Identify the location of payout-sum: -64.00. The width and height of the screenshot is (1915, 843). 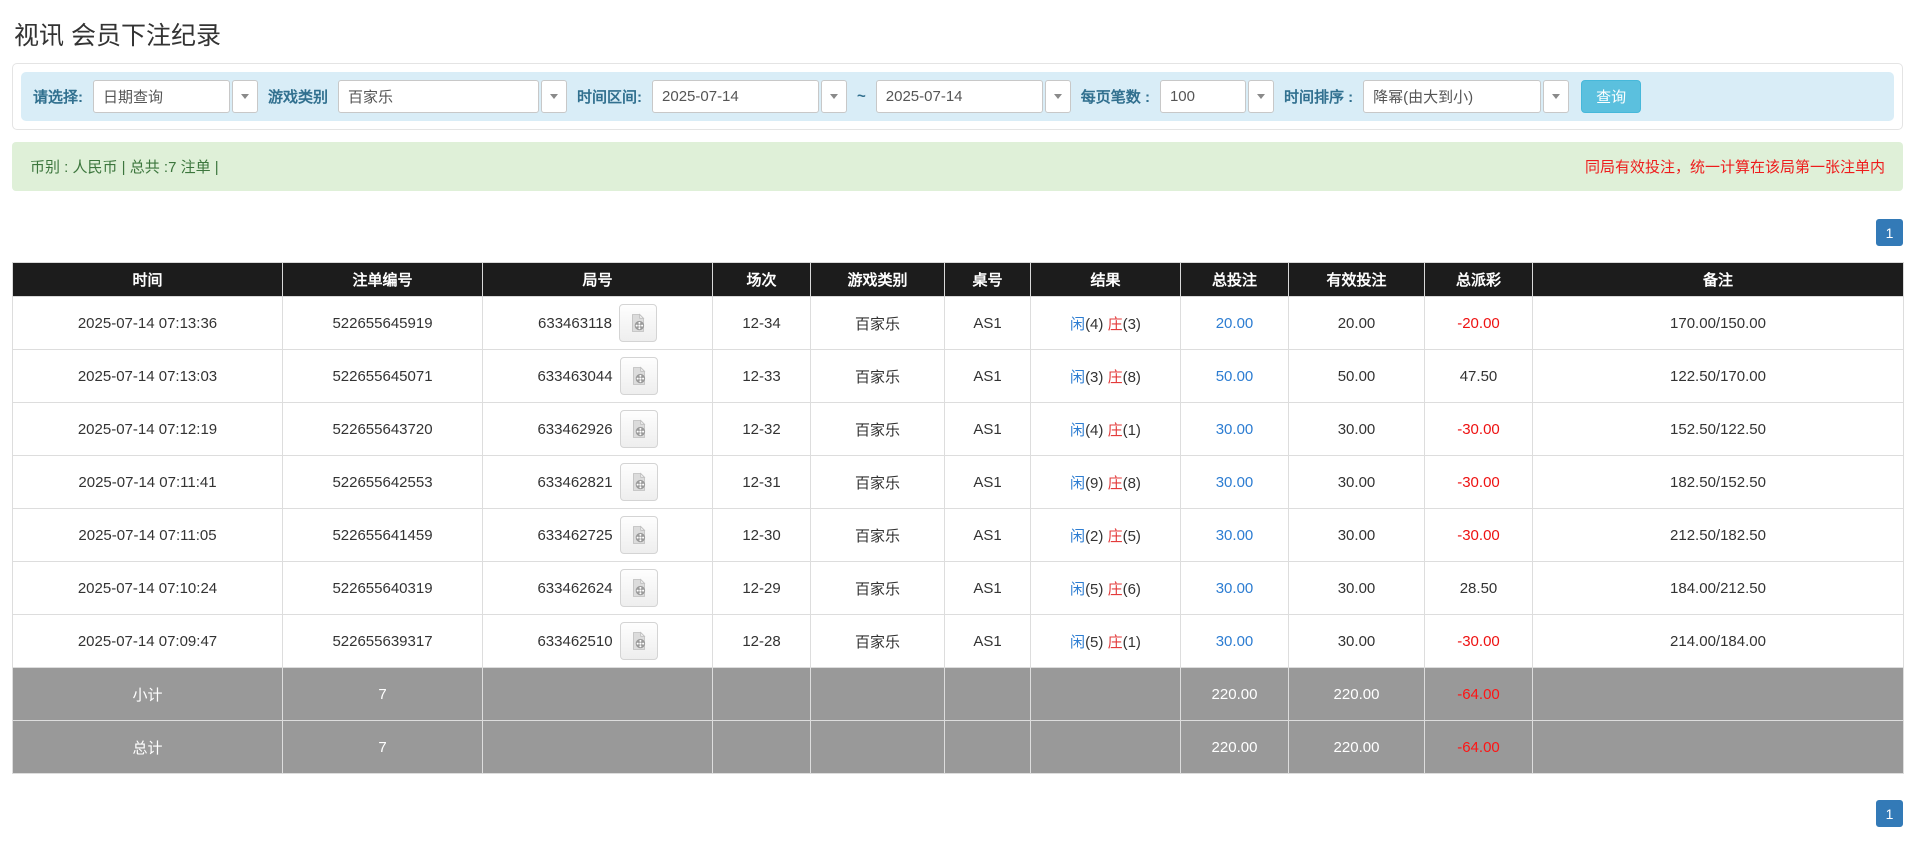
(1478, 747).